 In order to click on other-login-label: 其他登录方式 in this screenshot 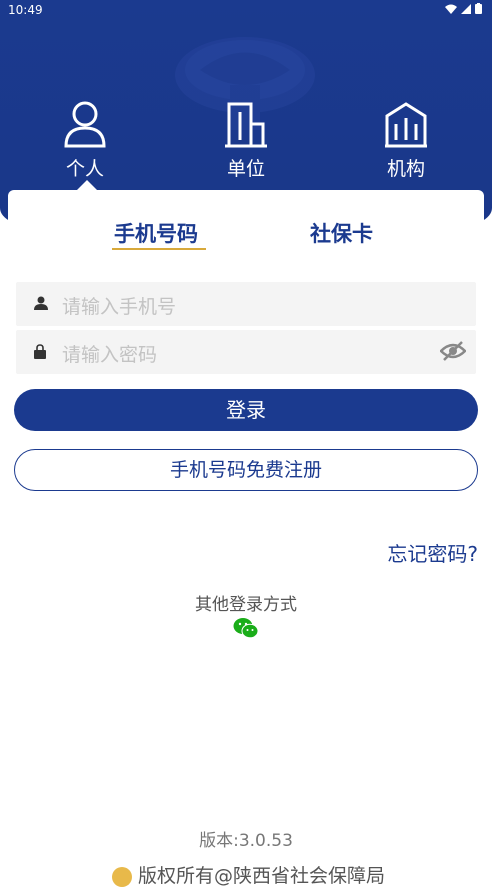, I will do `click(246, 605)`.